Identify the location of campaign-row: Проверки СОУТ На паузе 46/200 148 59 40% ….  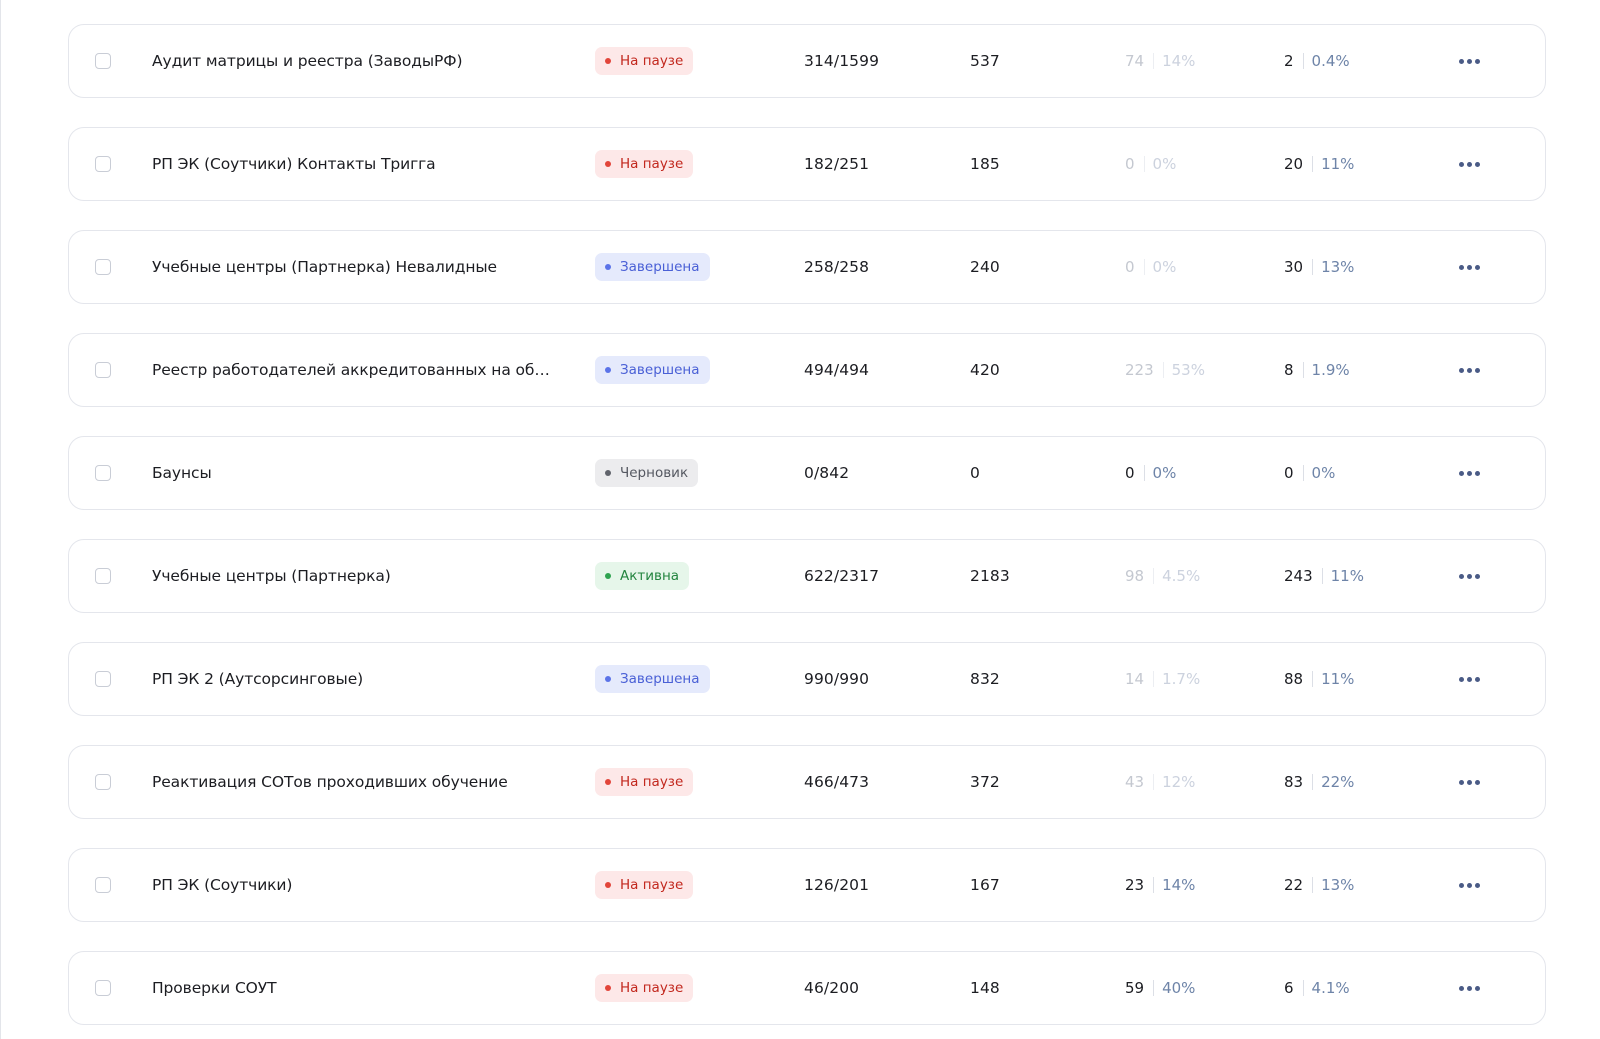
(807, 988).